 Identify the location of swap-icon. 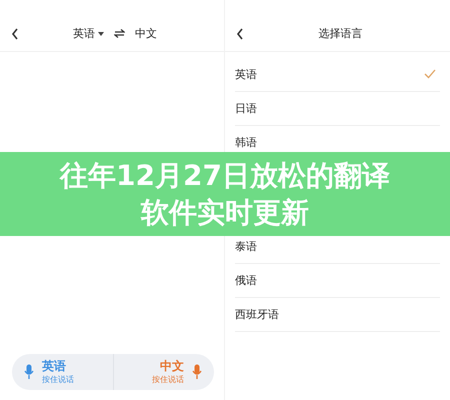
(119, 33).